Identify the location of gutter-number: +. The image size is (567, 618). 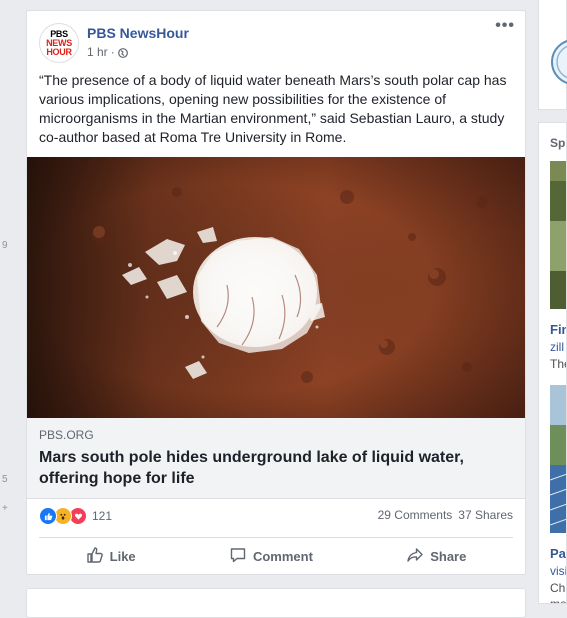
(5, 508).